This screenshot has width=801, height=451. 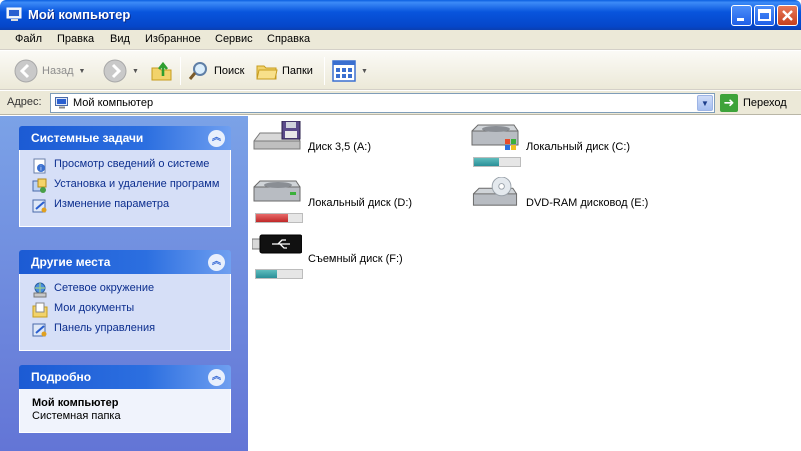 What do you see at coordinates (578, 147) in the screenshot?
I see `drive-name: Локальный диск (C:)` at bounding box center [578, 147].